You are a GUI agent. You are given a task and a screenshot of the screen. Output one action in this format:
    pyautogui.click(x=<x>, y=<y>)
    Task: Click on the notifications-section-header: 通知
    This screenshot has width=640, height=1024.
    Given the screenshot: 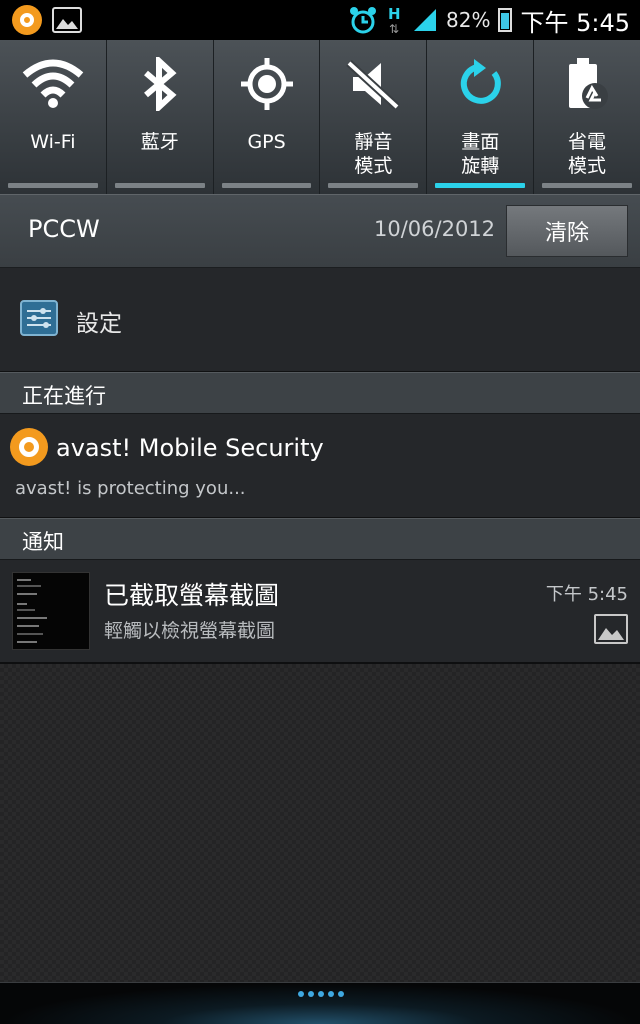 What is the action you would take?
    pyautogui.click(x=320, y=539)
    